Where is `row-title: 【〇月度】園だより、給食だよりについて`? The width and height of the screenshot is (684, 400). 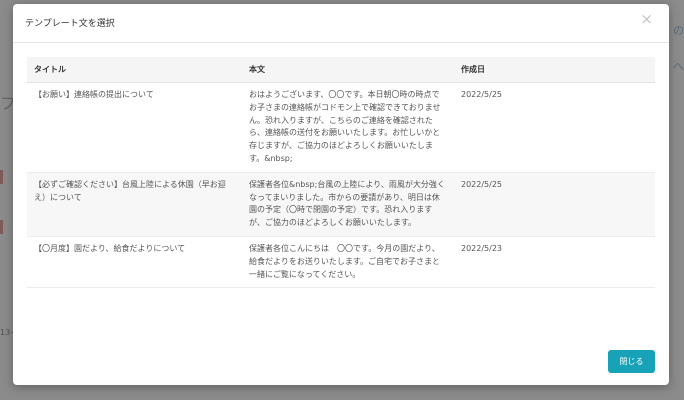
row-title: 【〇月度】園だより、給食だよりについて is located at coordinates (134, 262).